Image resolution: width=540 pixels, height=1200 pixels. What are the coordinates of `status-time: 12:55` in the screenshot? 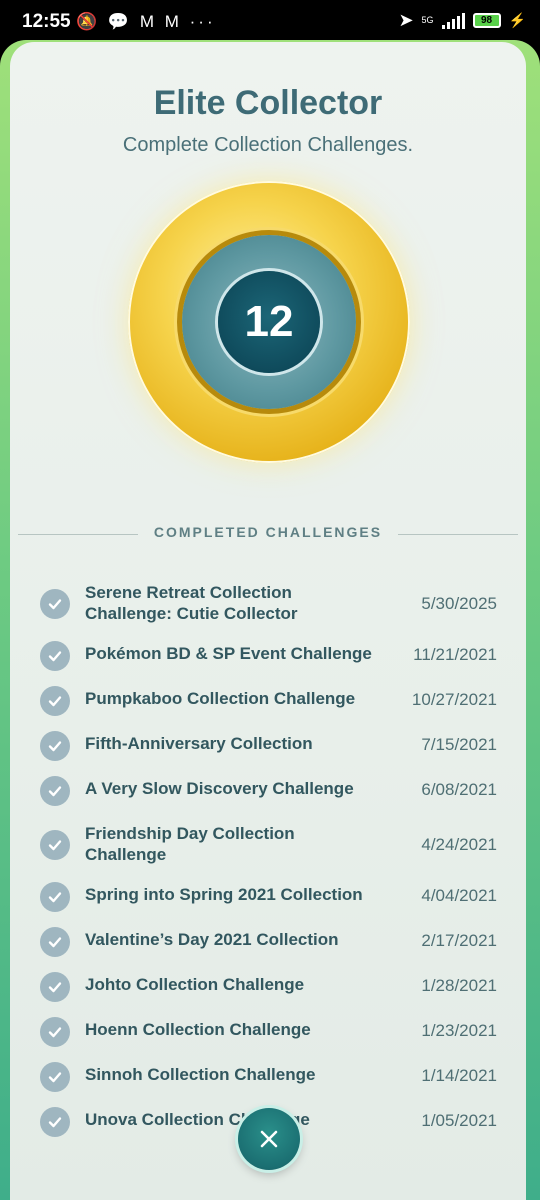 It's located at (46, 21).